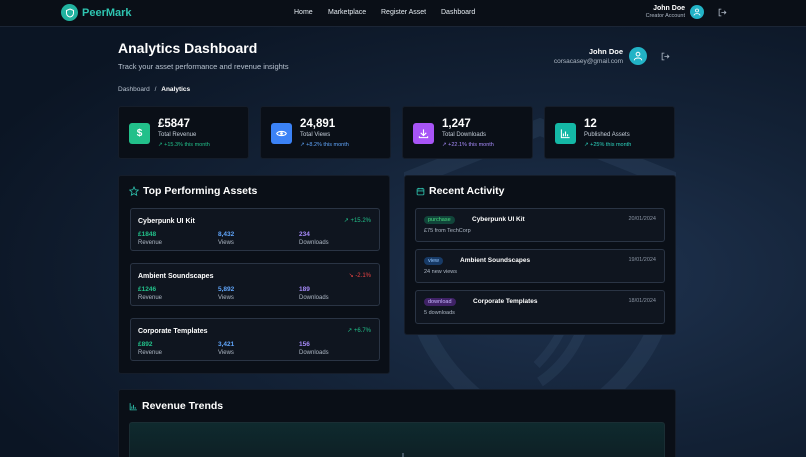  What do you see at coordinates (434, 261) in the screenshot?
I see `activity-tag-view: view` at bounding box center [434, 261].